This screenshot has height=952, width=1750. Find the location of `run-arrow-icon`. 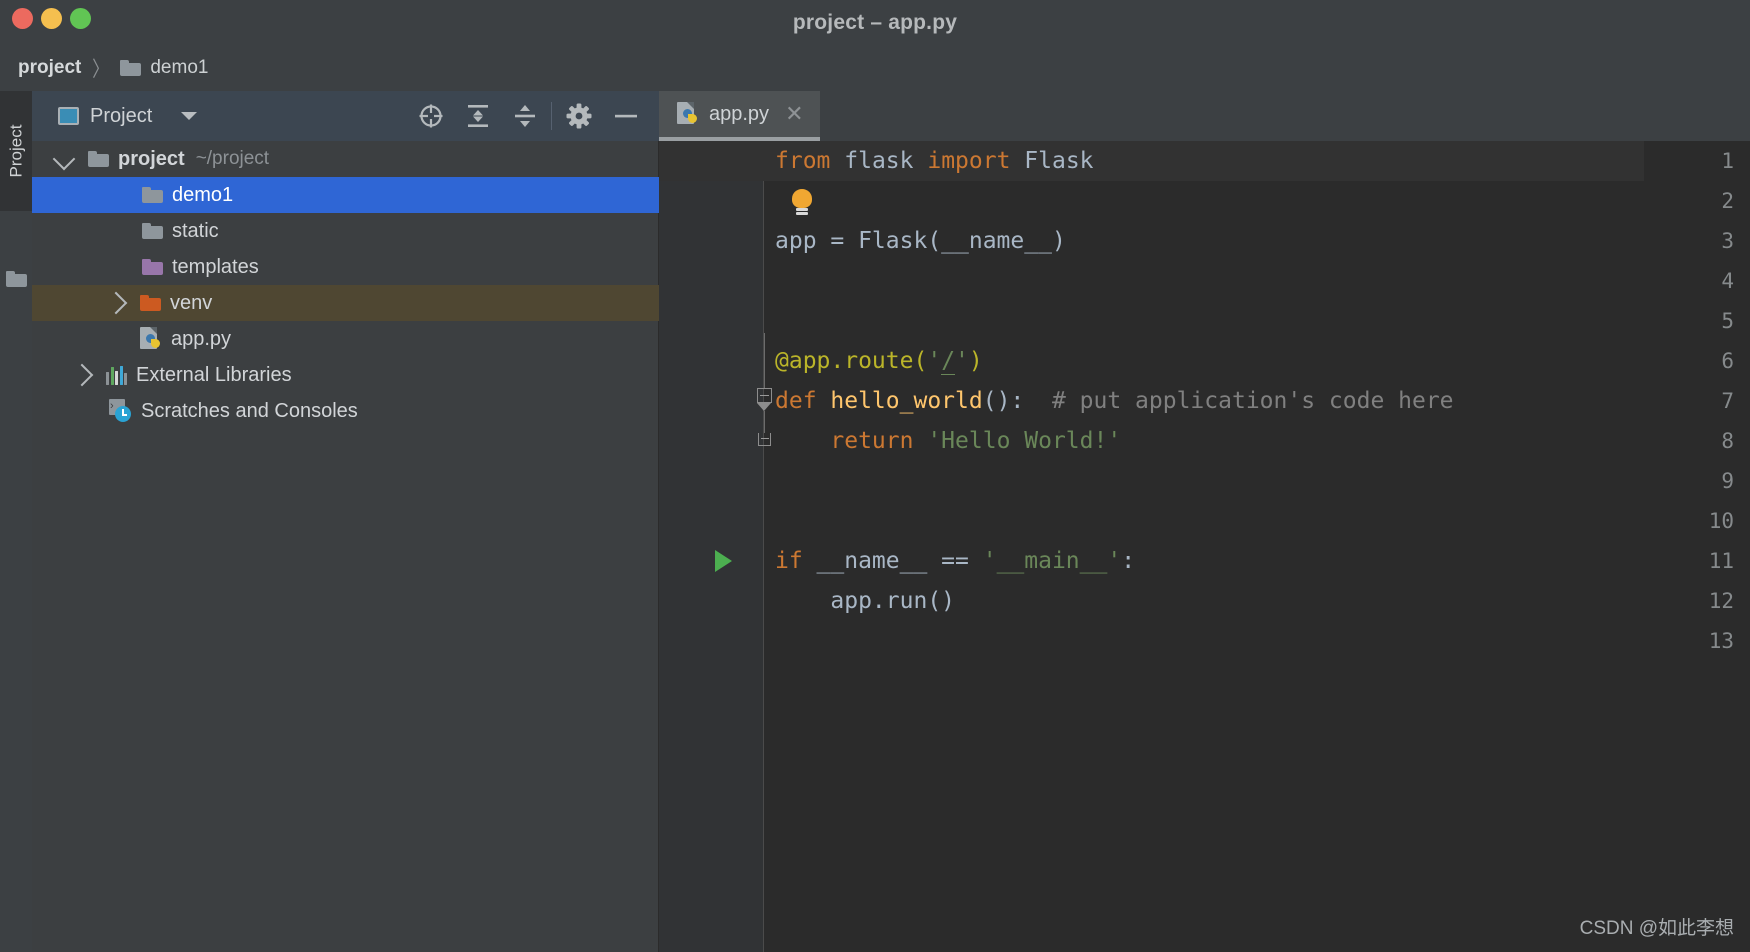

run-arrow-icon is located at coordinates (723, 561).